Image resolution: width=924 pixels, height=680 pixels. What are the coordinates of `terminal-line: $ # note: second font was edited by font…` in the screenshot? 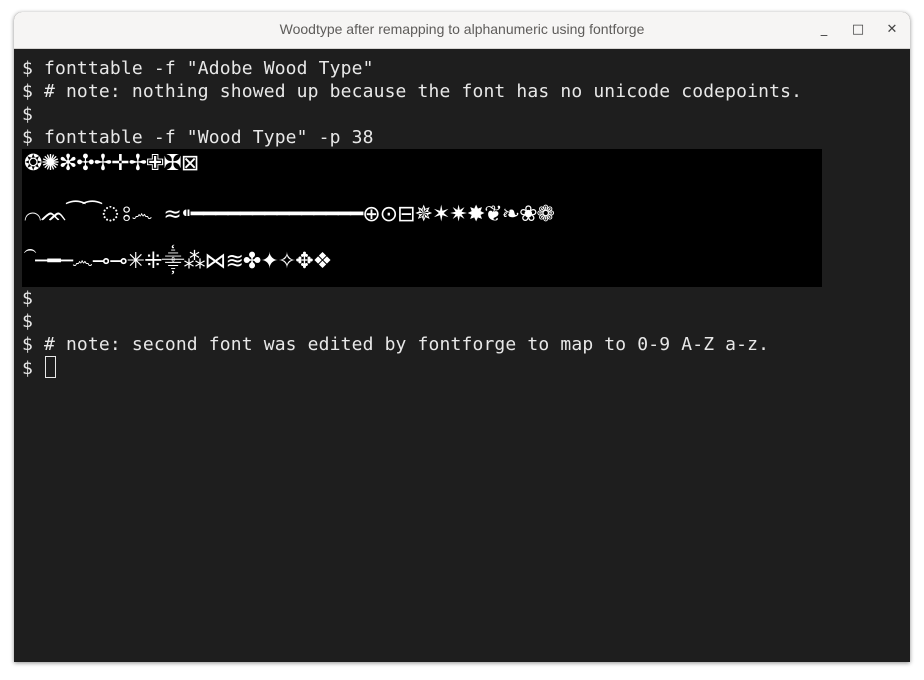 It's located at (396, 344).